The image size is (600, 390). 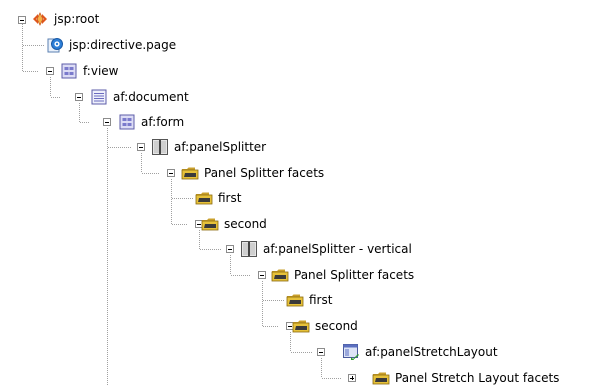 I want to click on tree-node-af-panelsplitter: af:panelSplitter, so click(x=208, y=147).